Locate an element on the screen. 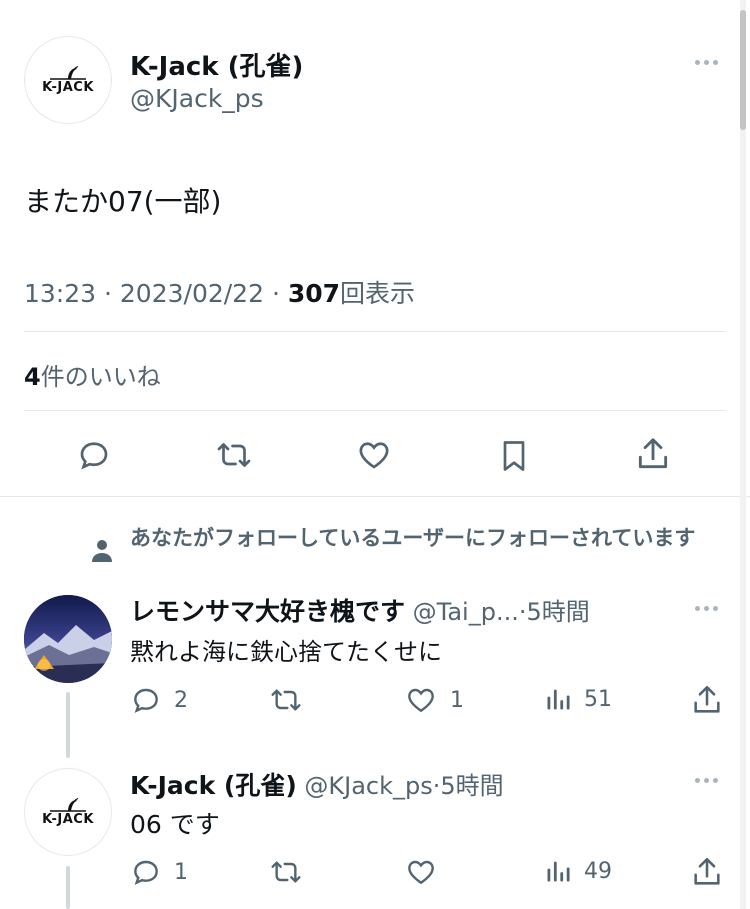 The image size is (750, 909). avatar is located at coordinates (68, 639).